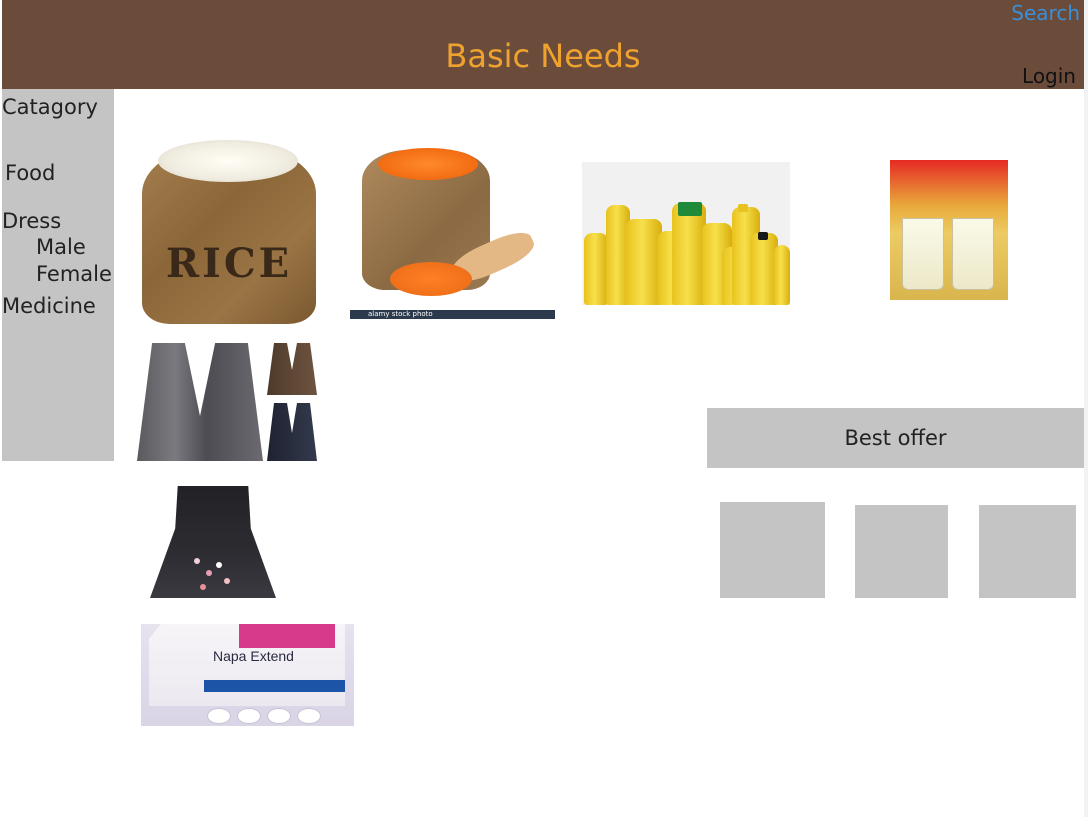 The width and height of the screenshot is (1088, 817). I want to click on best-offer-title: Best offer, so click(895, 438).